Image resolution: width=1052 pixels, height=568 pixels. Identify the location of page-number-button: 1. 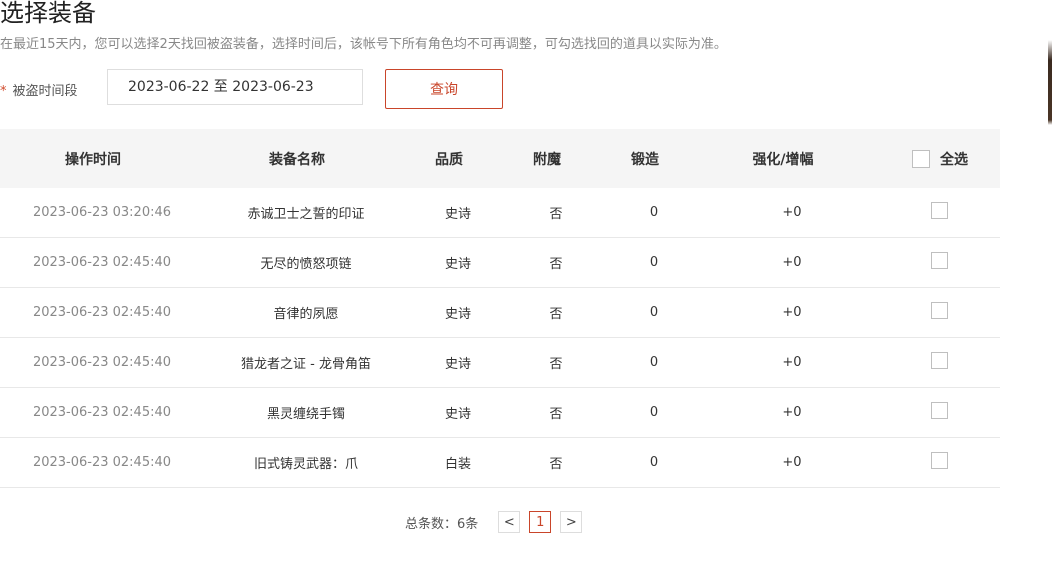
(540, 522).